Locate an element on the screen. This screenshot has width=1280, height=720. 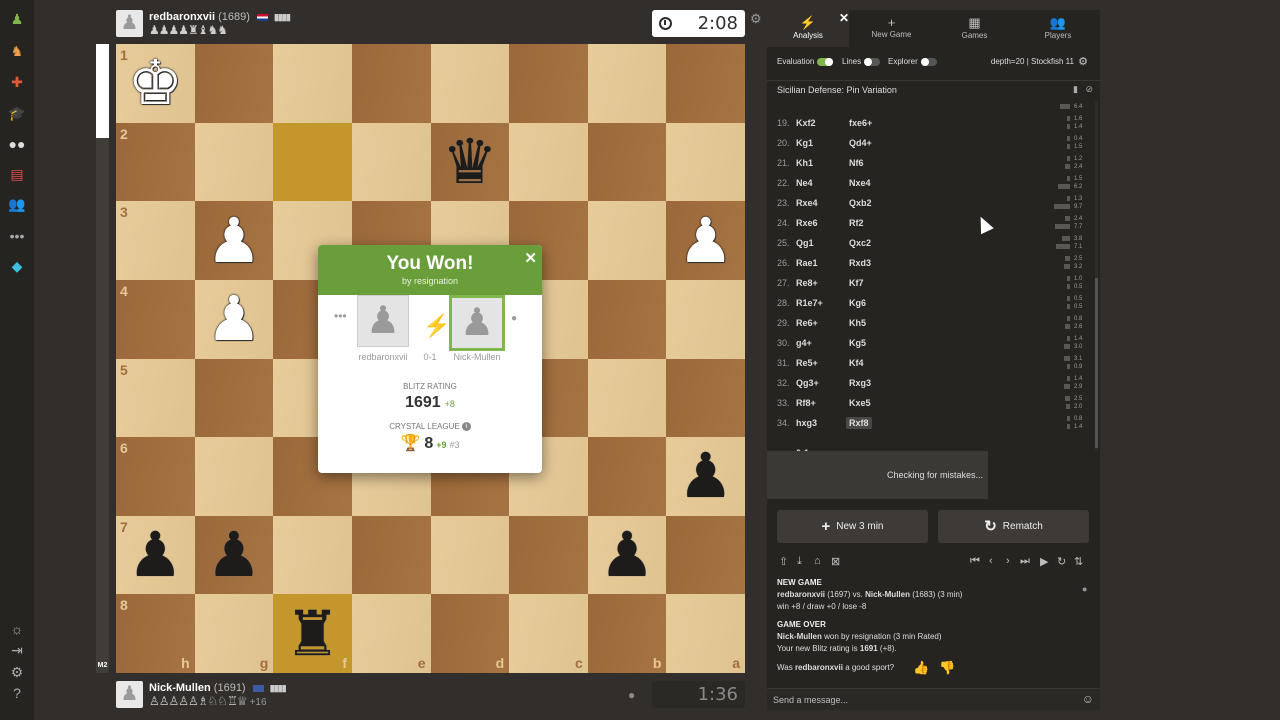
black-move: Qxb2 is located at coordinates (860, 203).